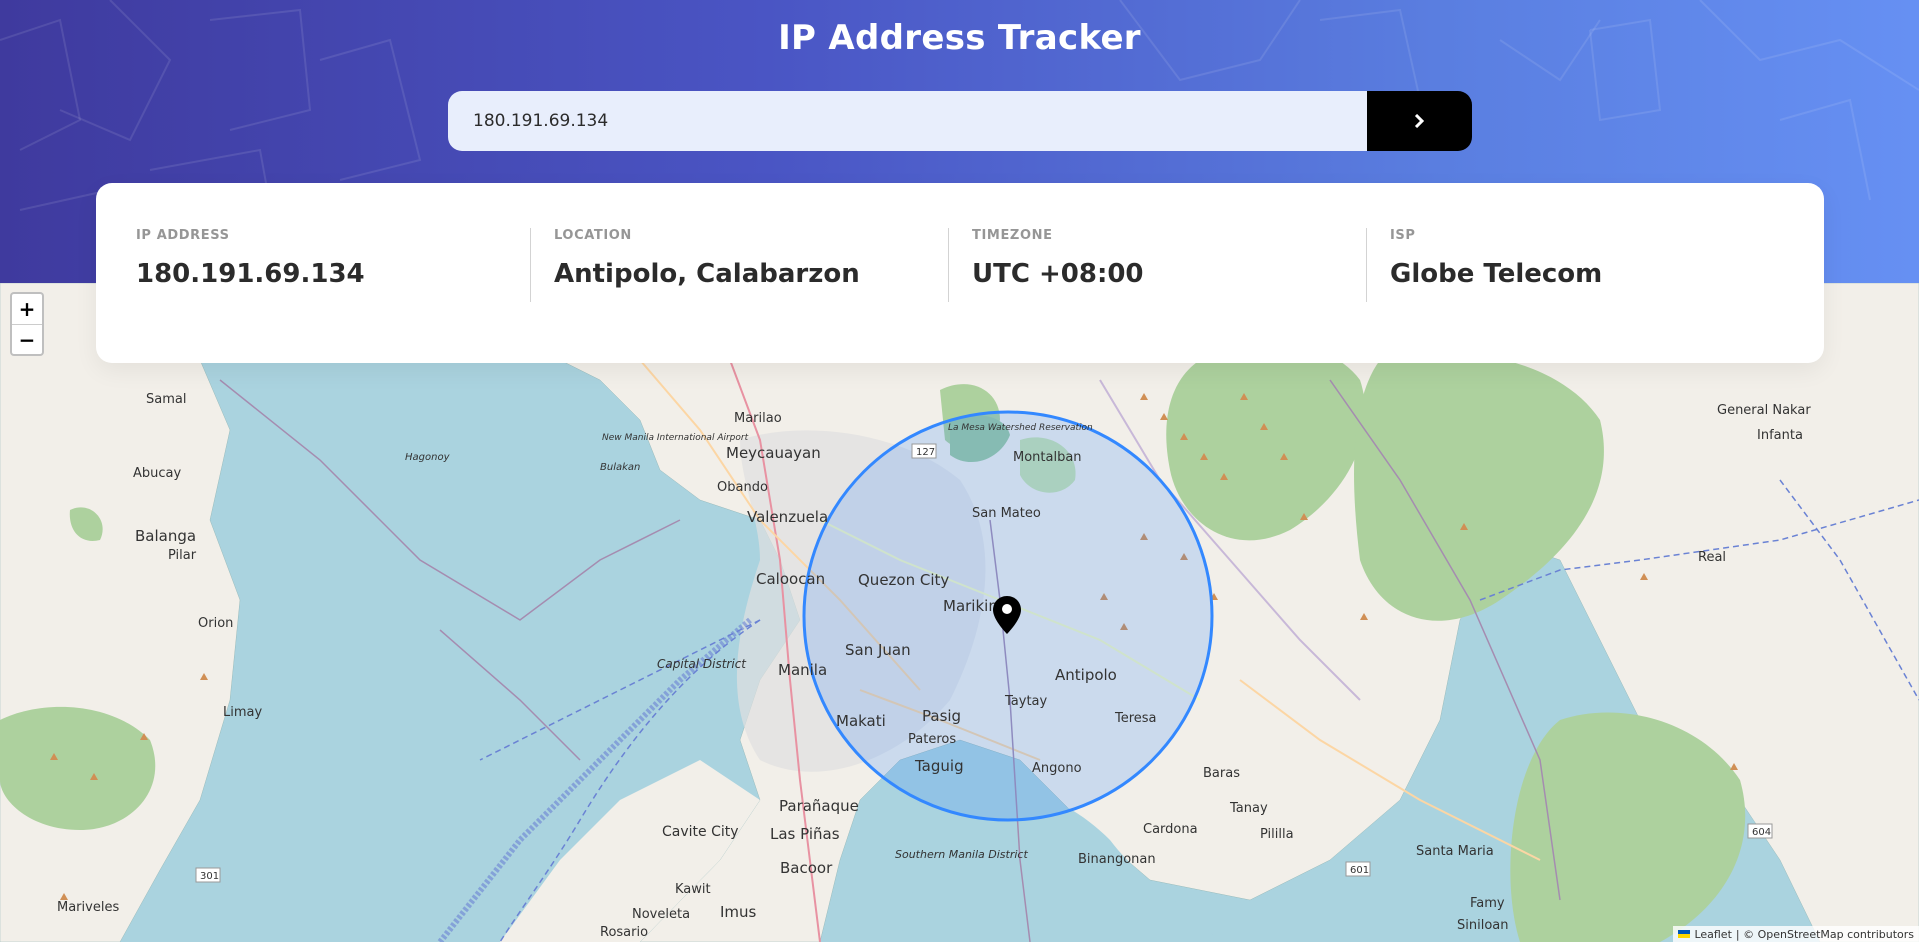  I want to click on map-label: Valenzuela, so click(787, 517).